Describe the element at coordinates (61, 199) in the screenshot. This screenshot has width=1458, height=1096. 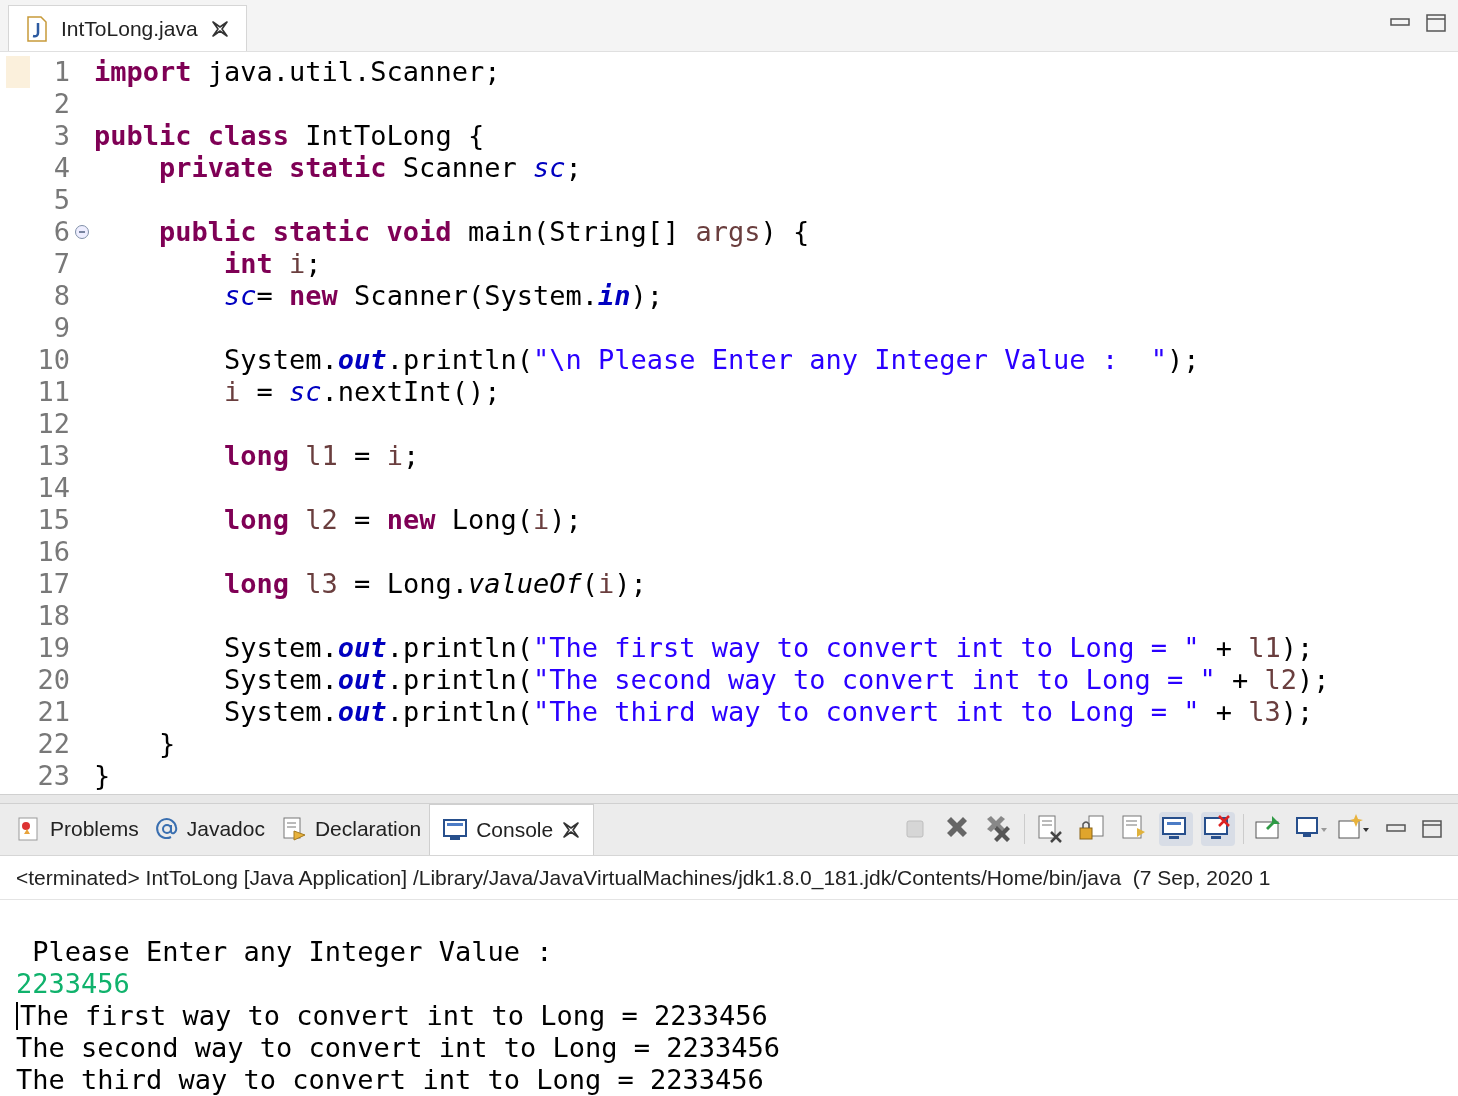
I see `line-number: 5` at that location.